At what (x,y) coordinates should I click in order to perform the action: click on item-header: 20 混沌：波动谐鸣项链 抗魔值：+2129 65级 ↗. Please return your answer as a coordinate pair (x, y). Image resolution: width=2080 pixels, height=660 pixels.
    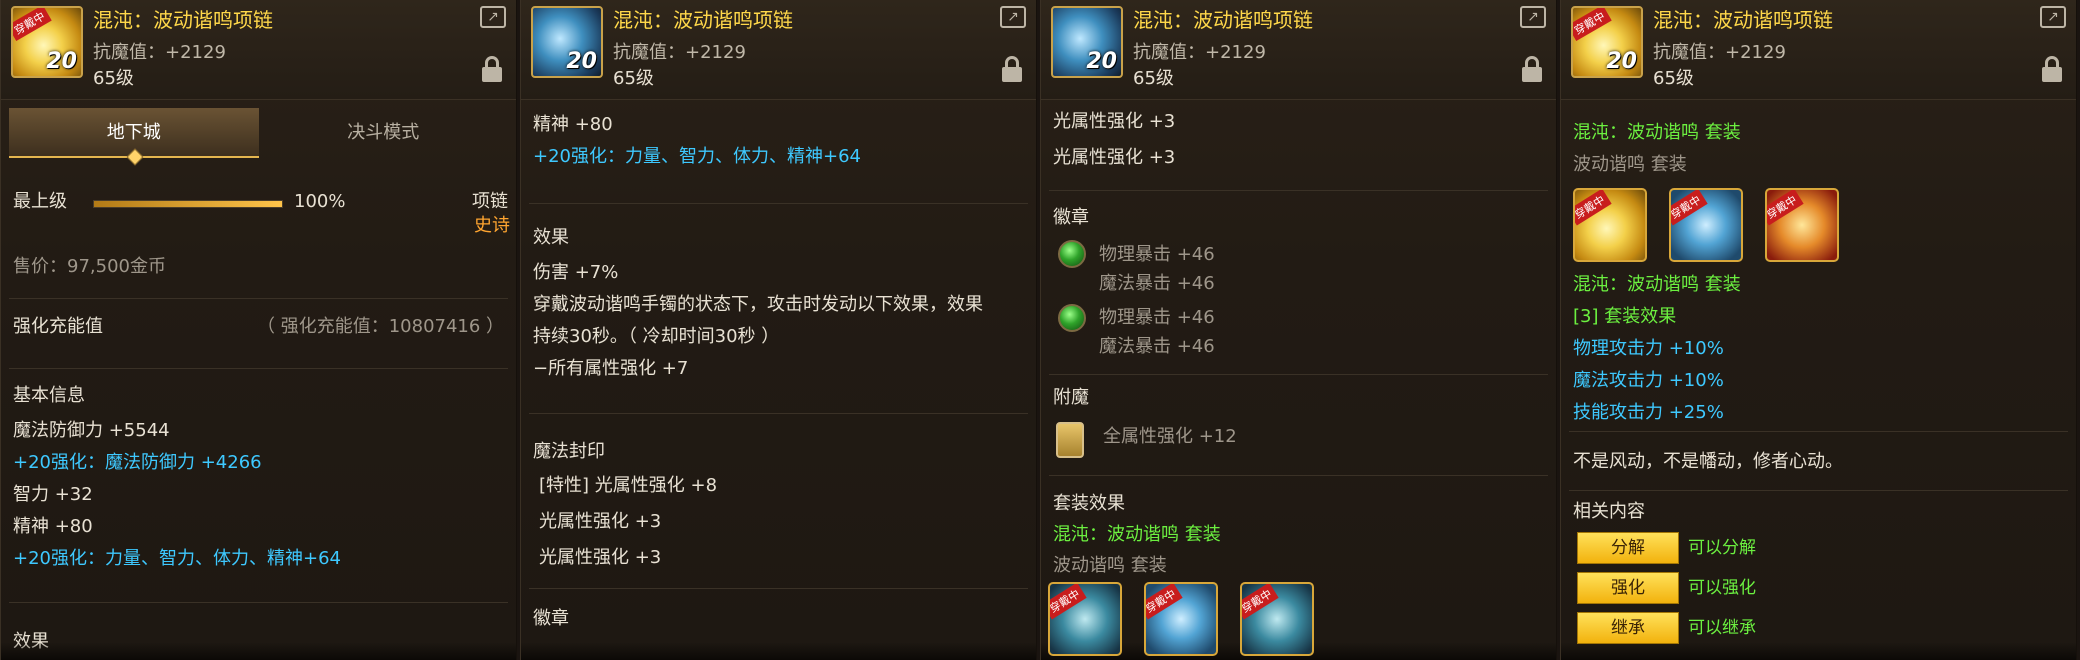
    Looking at the image, I should click on (1298, 50).